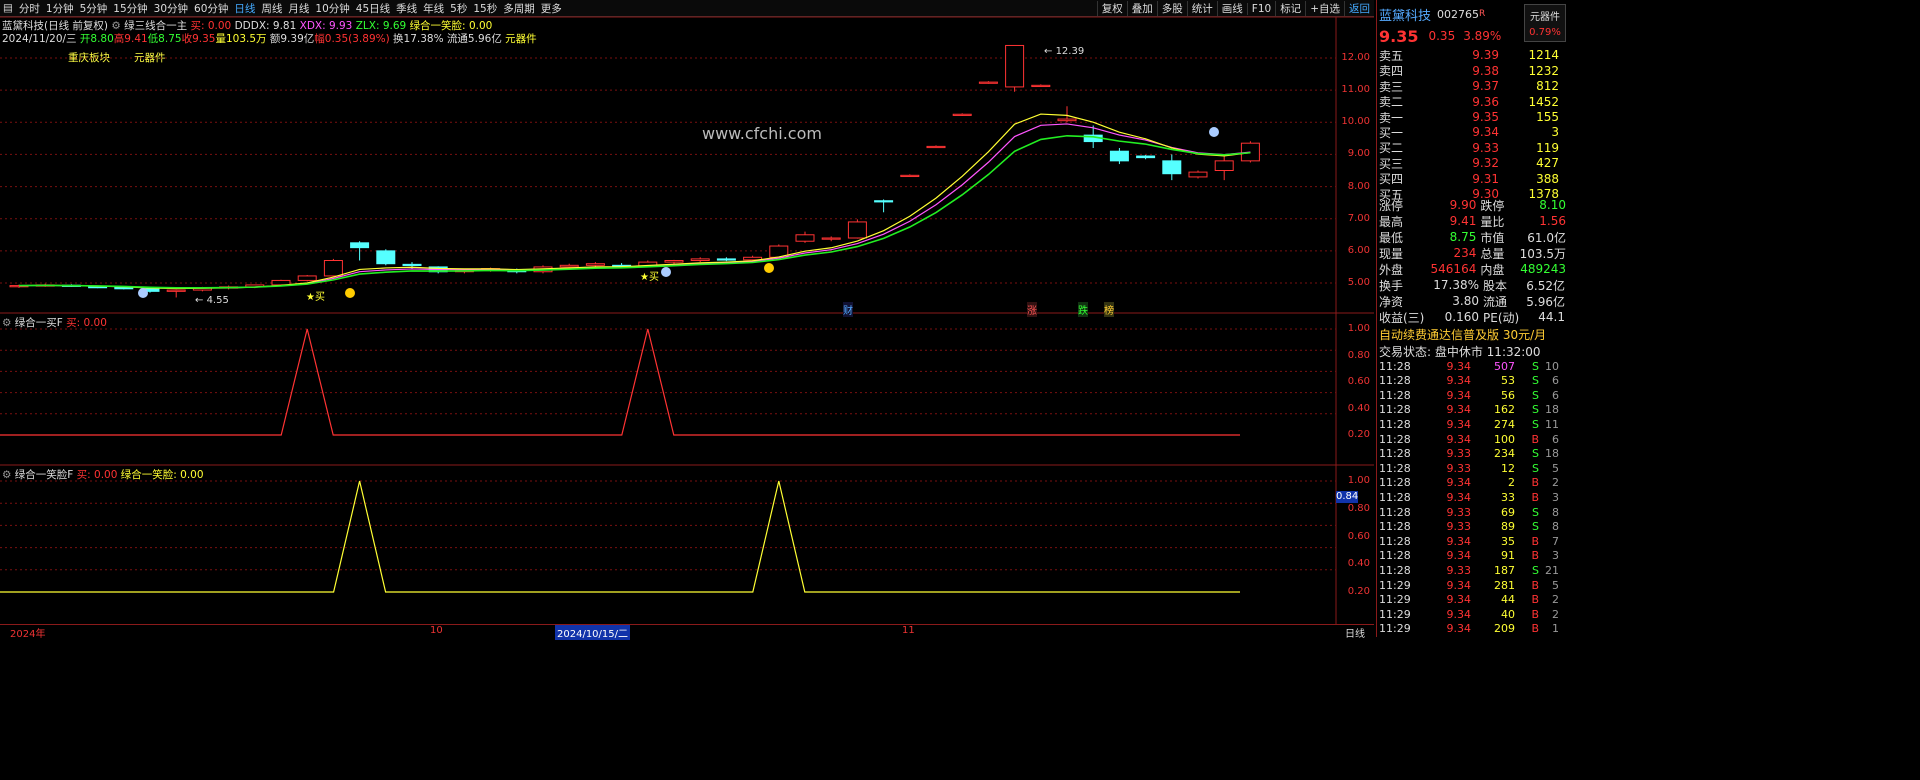 The image size is (1920, 780). I want to click on ask-row: 卖五 9.39 1214, so click(1472, 55).